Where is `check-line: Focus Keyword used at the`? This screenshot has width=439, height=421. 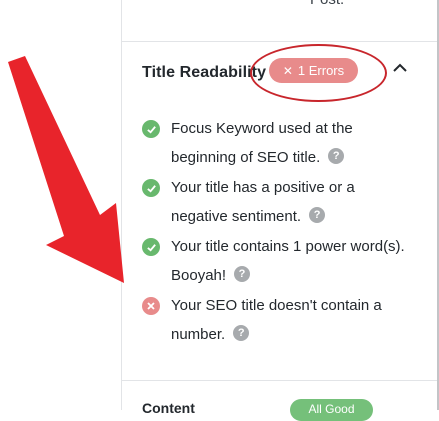
check-line: Focus Keyword used at the is located at coordinates (262, 128).